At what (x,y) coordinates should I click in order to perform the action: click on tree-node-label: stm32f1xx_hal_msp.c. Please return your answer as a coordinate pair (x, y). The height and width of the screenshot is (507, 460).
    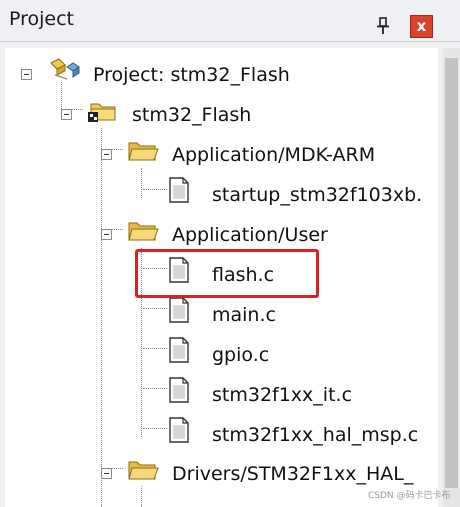
    Looking at the image, I should click on (315, 435).